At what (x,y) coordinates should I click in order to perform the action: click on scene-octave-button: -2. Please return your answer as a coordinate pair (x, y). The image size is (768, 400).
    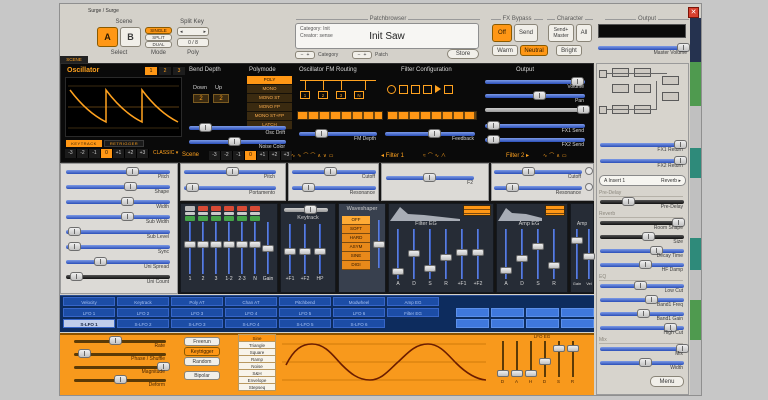
    Looking at the image, I should click on (227, 155).